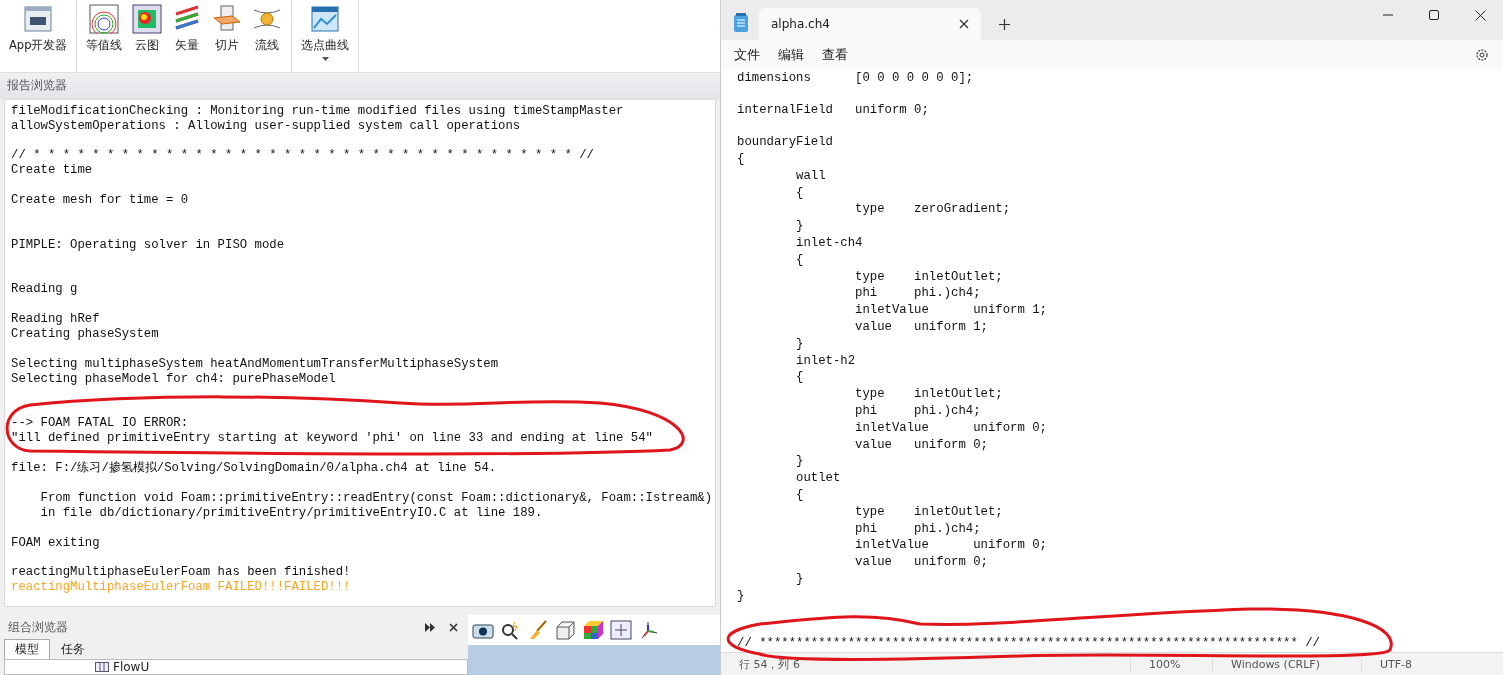 This screenshot has height=675, width=1503. I want to click on code-line: internalField uniform 0;, so click(833, 110).